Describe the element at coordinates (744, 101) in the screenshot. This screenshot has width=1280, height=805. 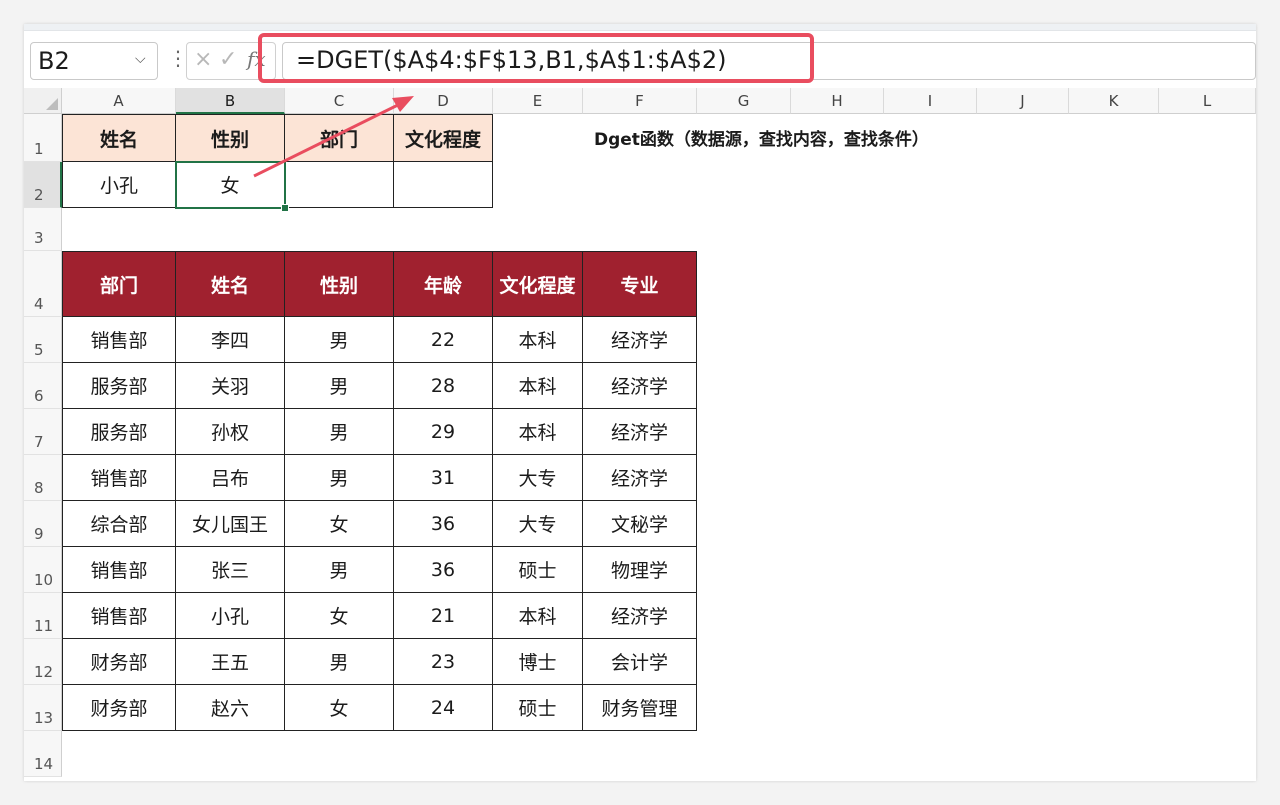
I see `column-header-g: G` at that location.